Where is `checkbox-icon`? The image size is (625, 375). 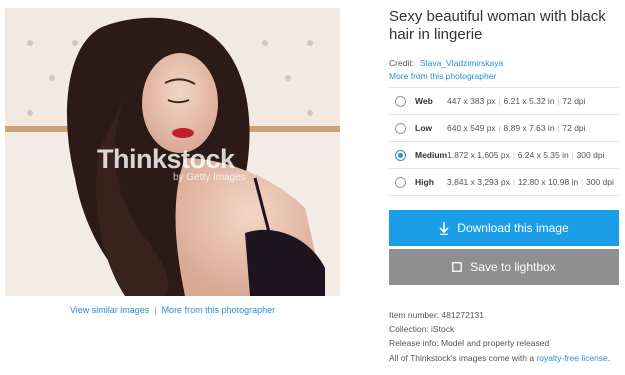 checkbox-icon is located at coordinates (457, 267).